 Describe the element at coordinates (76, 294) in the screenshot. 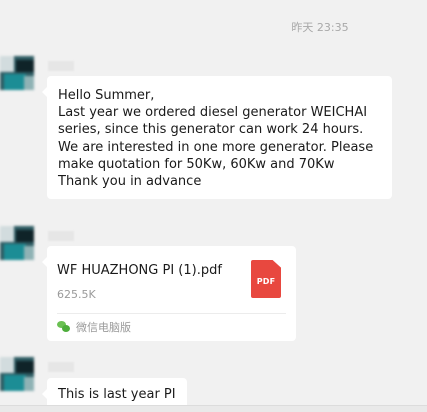

I see `file-size: 625.5K` at that location.